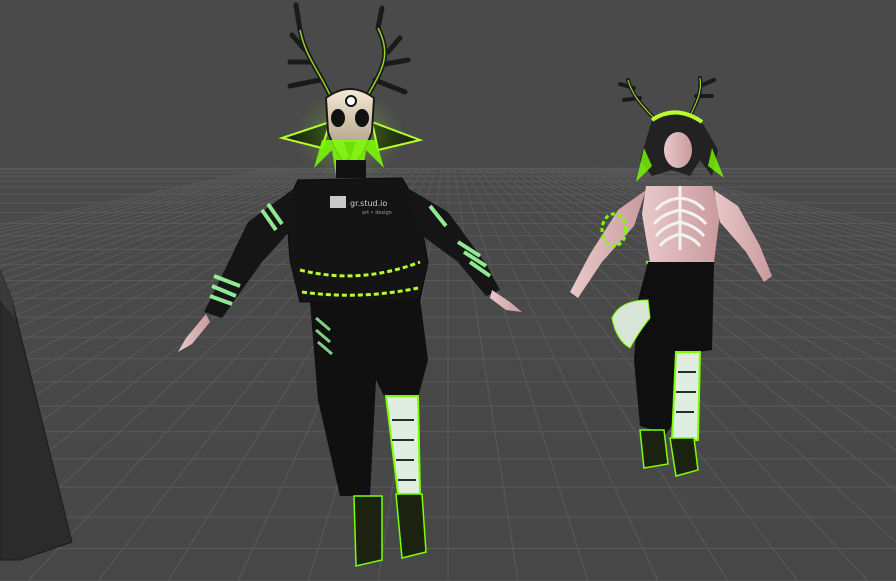  What do you see at coordinates (338, 202) in the screenshot?
I see `camera-icon` at bounding box center [338, 202].